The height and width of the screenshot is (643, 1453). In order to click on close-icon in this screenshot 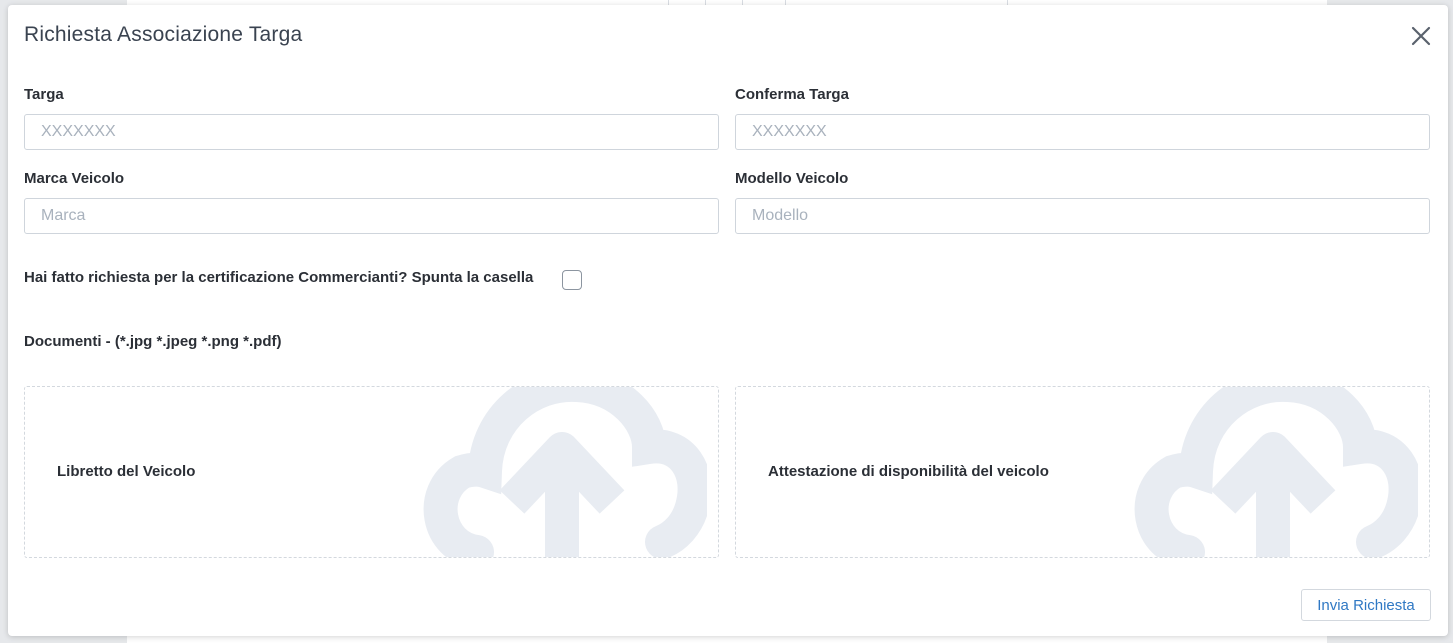, I will do `click(1421, 36)`.